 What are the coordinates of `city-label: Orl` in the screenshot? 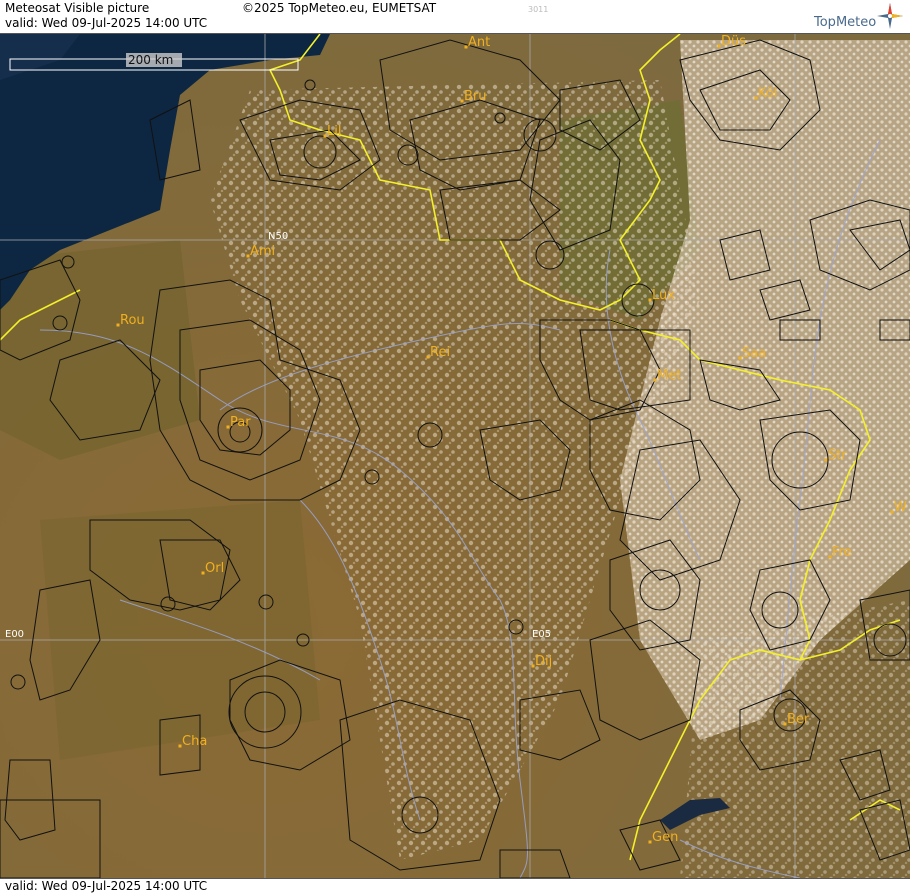 It's located at (214, 568).